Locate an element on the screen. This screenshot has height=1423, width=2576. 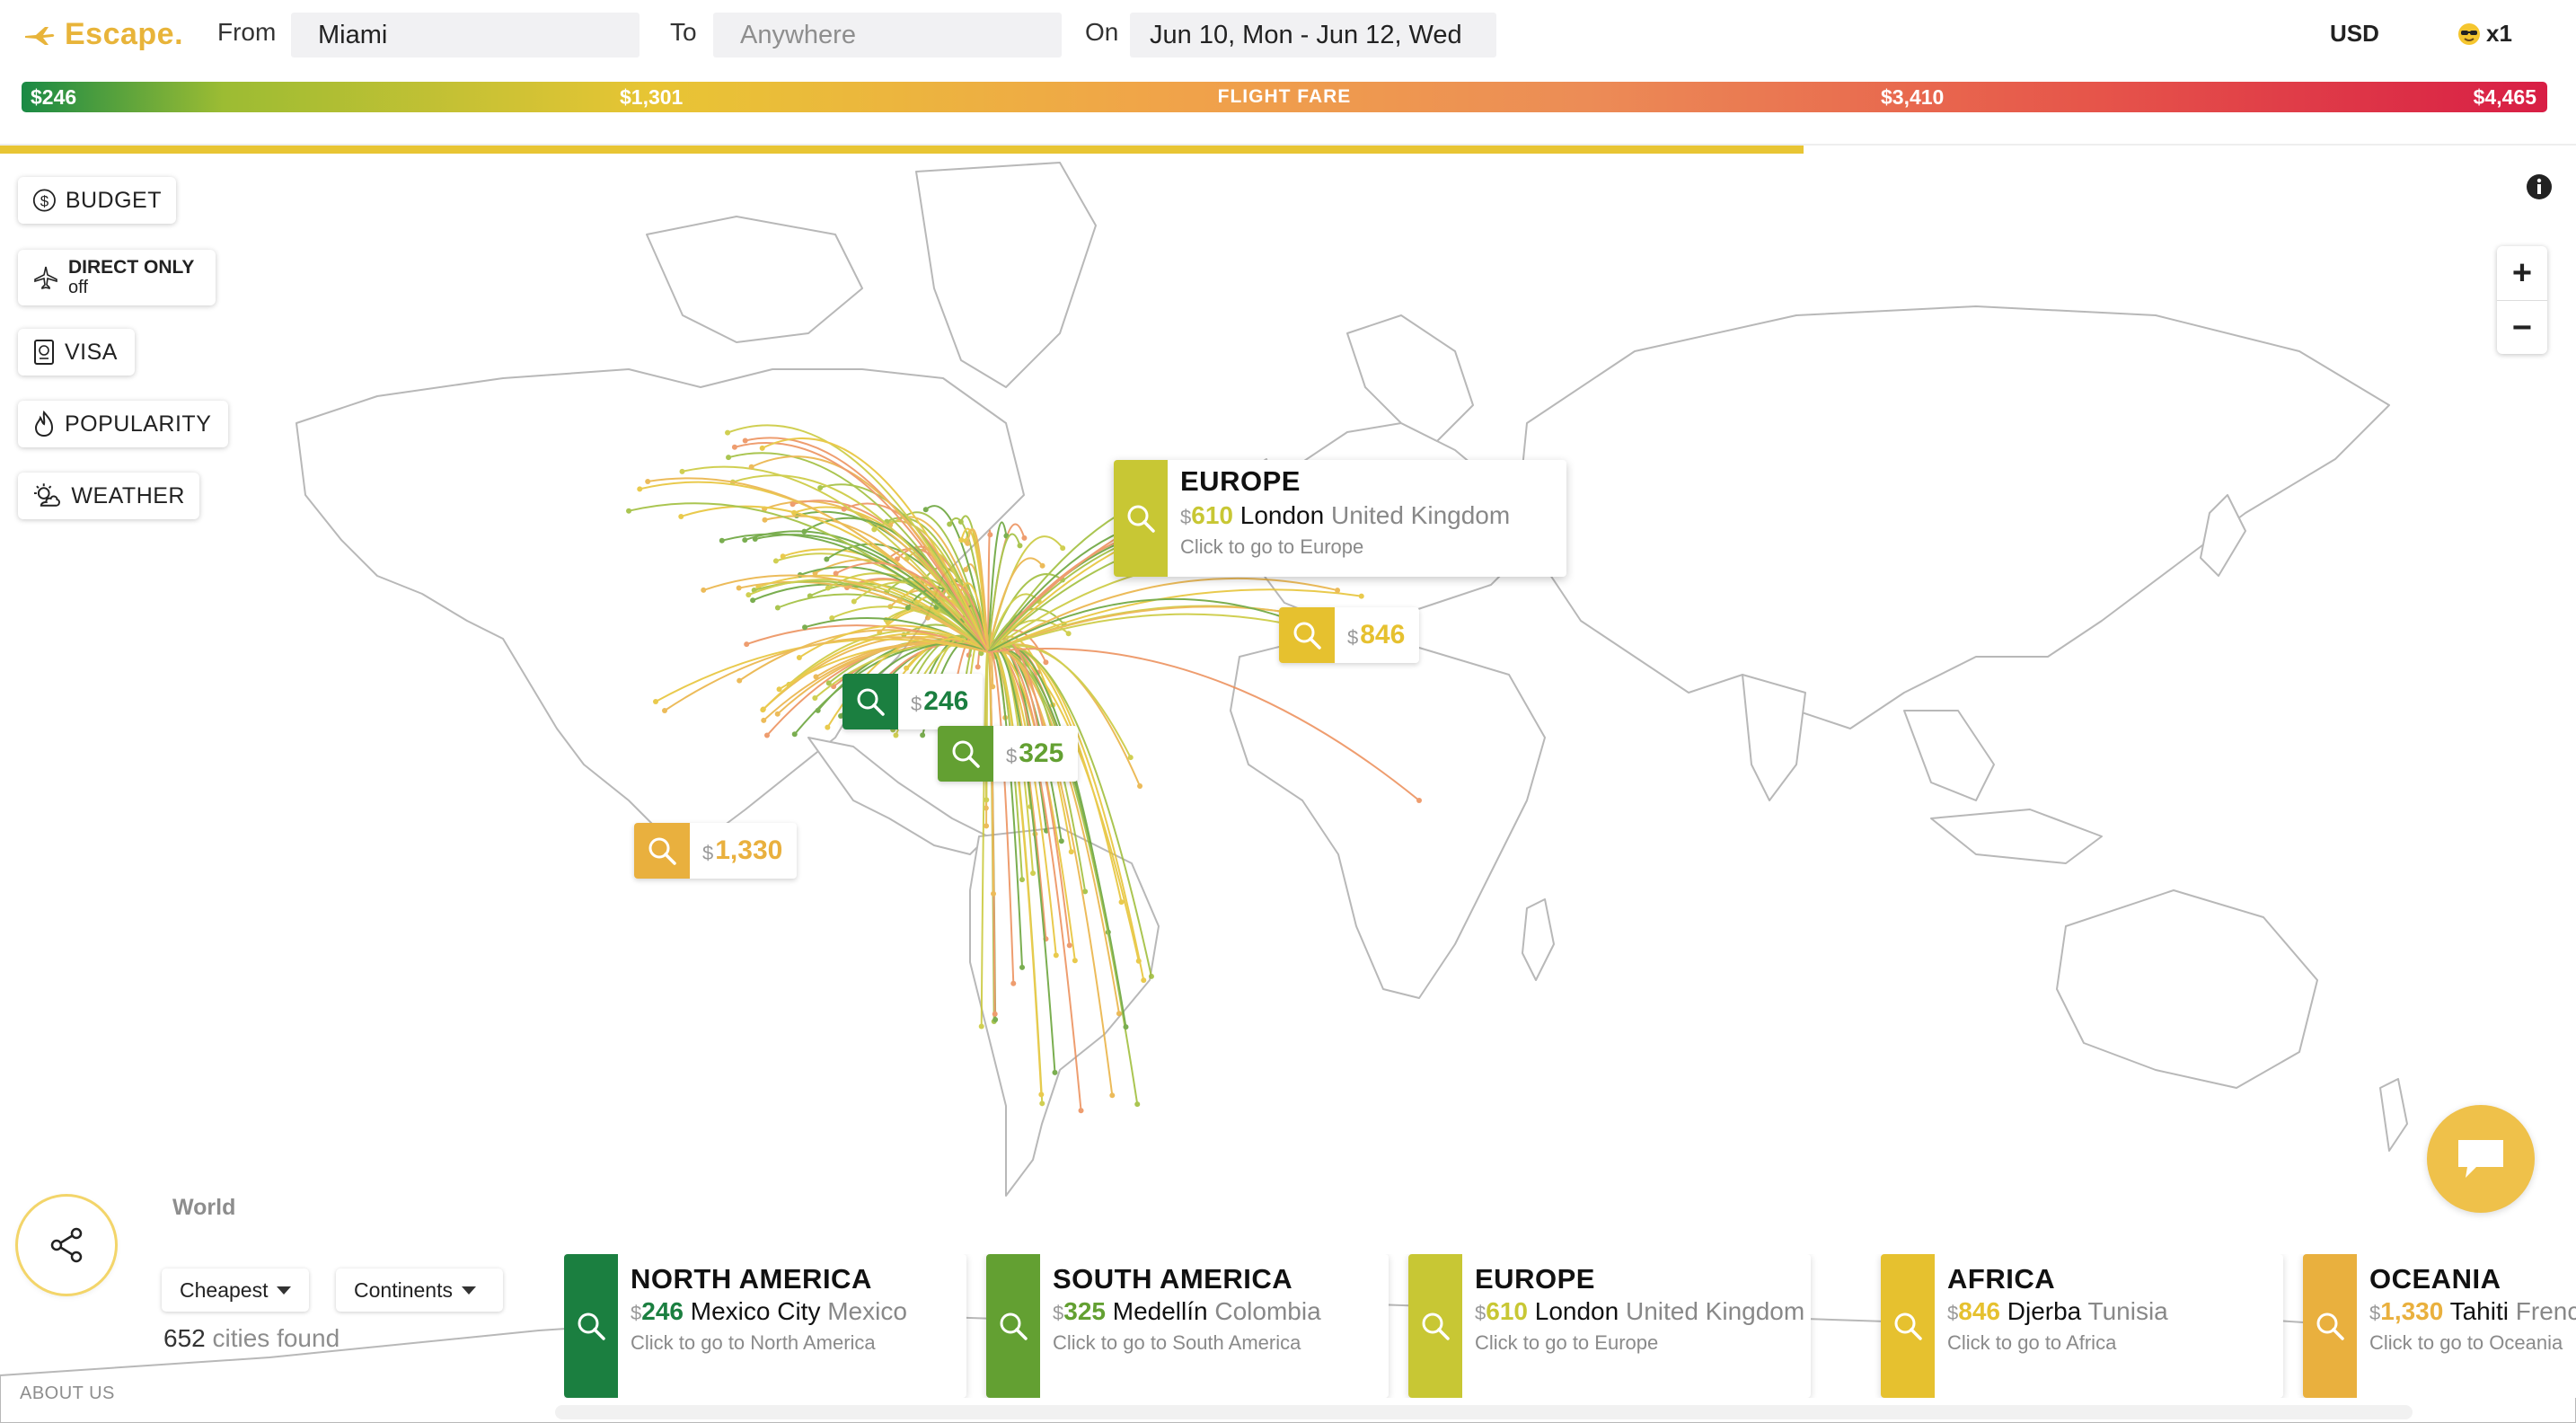
group-dropdown: Continents is located at coordinates (419, 1290).